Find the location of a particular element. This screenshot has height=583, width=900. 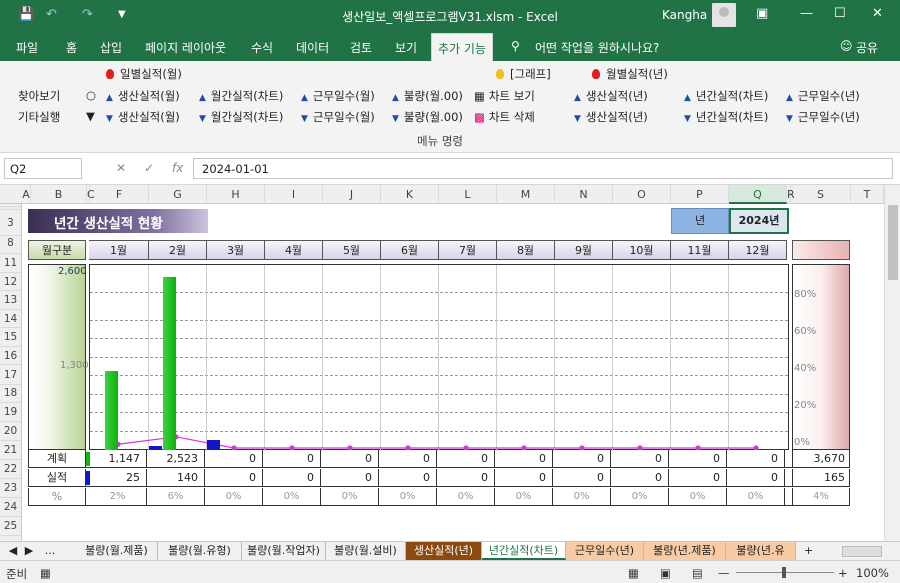

ribbon-prod-month-1: ▲ 생산실적(월) is located at coordinates (143, 96).